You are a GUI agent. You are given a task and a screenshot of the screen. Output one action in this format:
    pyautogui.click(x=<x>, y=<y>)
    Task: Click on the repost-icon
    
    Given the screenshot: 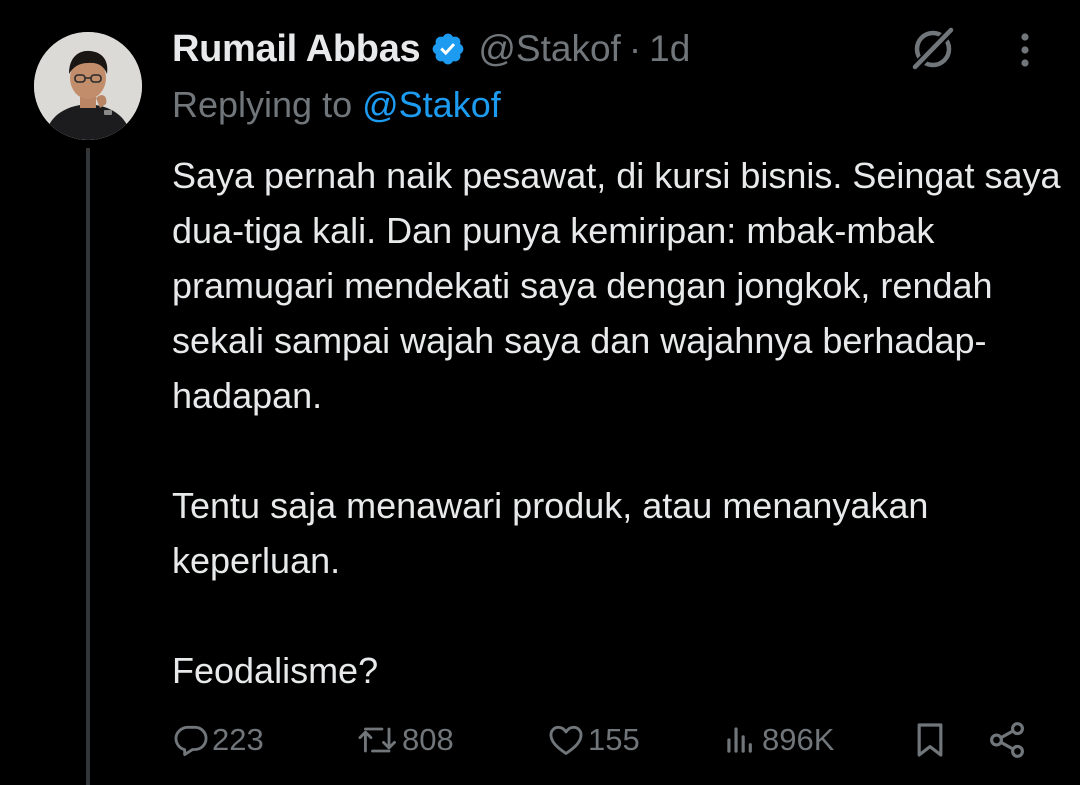 What is the action you would take?
    pyautogui.click(x=377, y=740)
    